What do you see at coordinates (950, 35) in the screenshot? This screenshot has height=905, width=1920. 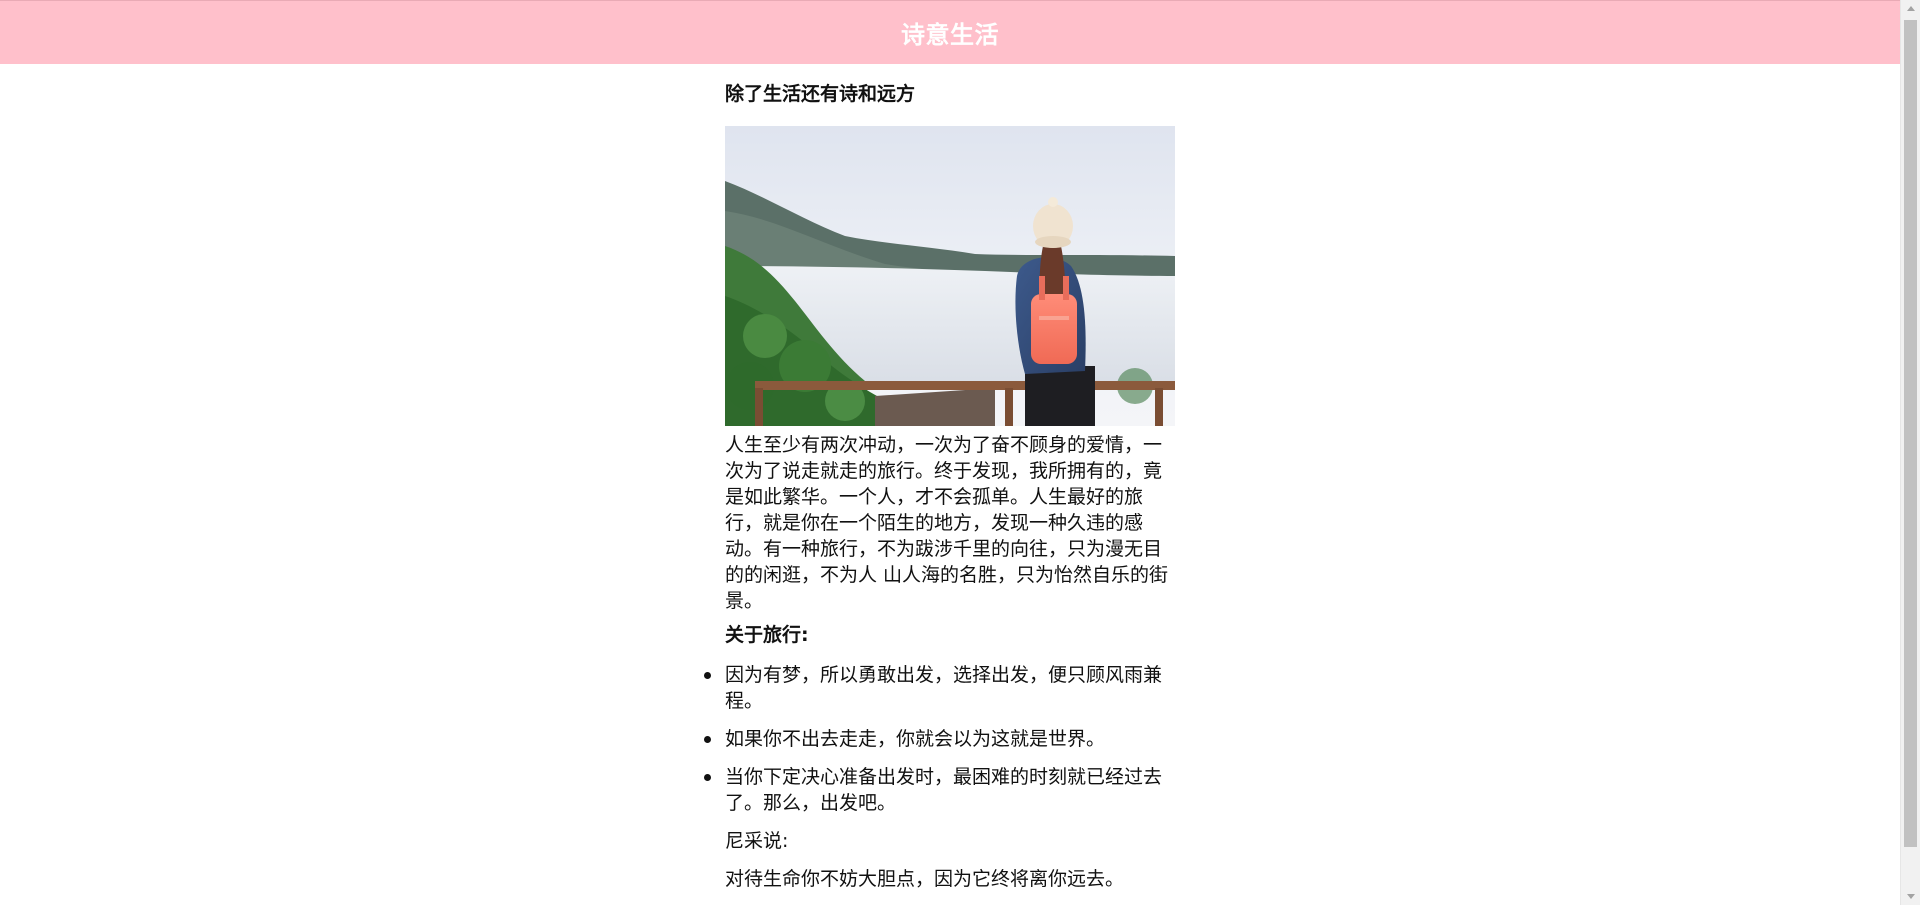 I see `site-title: 诗意生活` at bounding box center [950, 35].